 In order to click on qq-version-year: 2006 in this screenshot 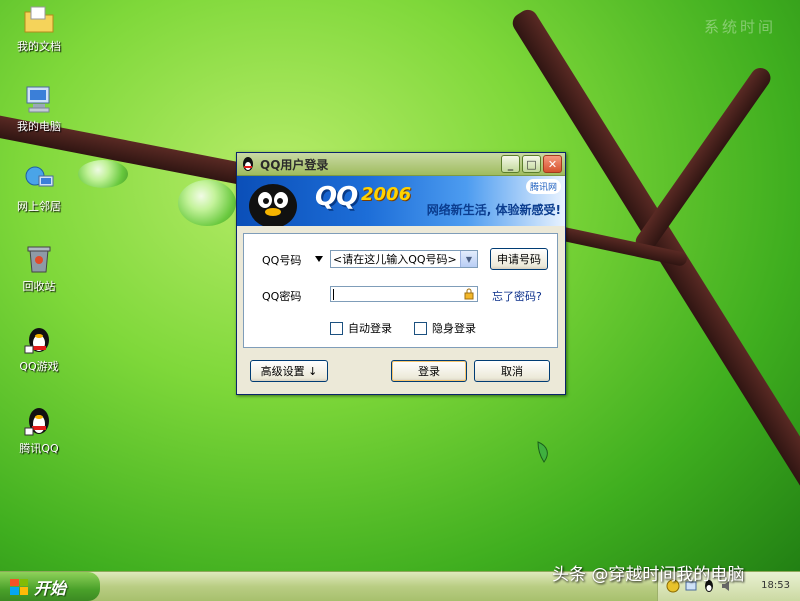, I will do `click(386, 194)`.